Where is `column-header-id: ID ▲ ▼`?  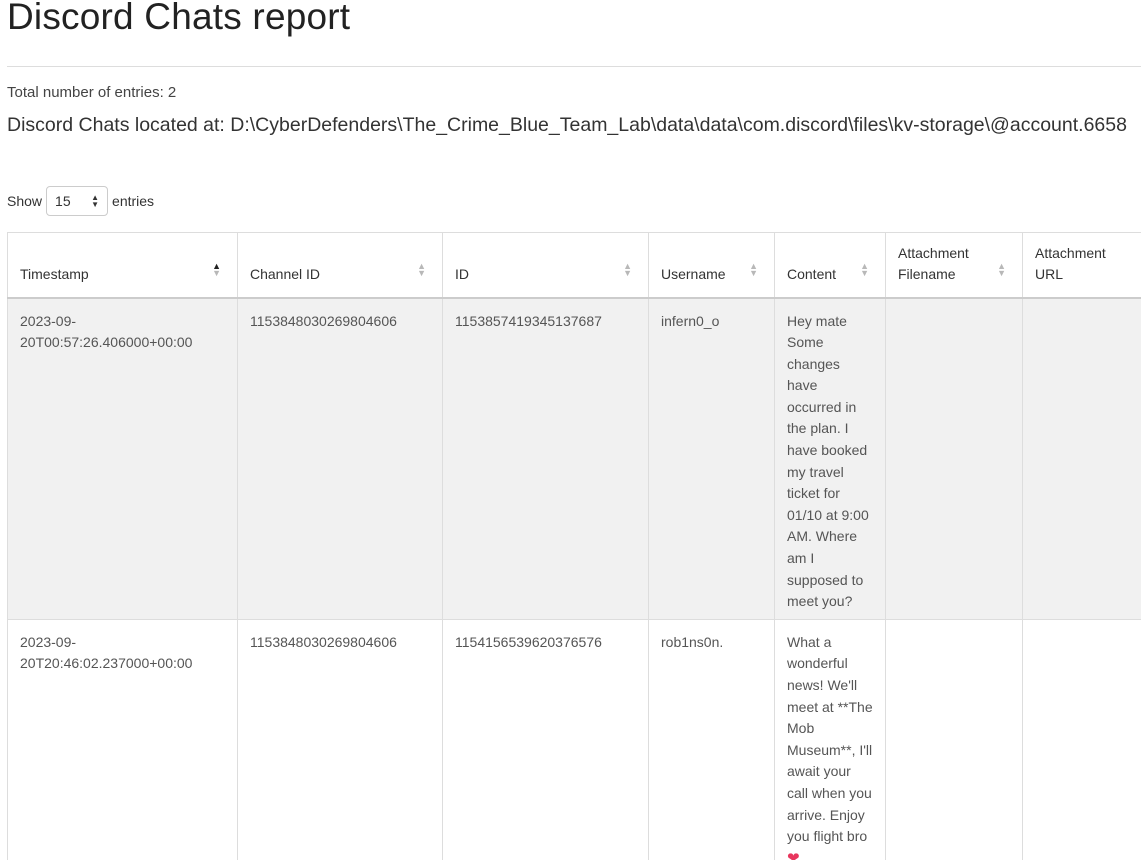 column-header-id: ID ▲ ▼ is located at coordinates (545, 265).